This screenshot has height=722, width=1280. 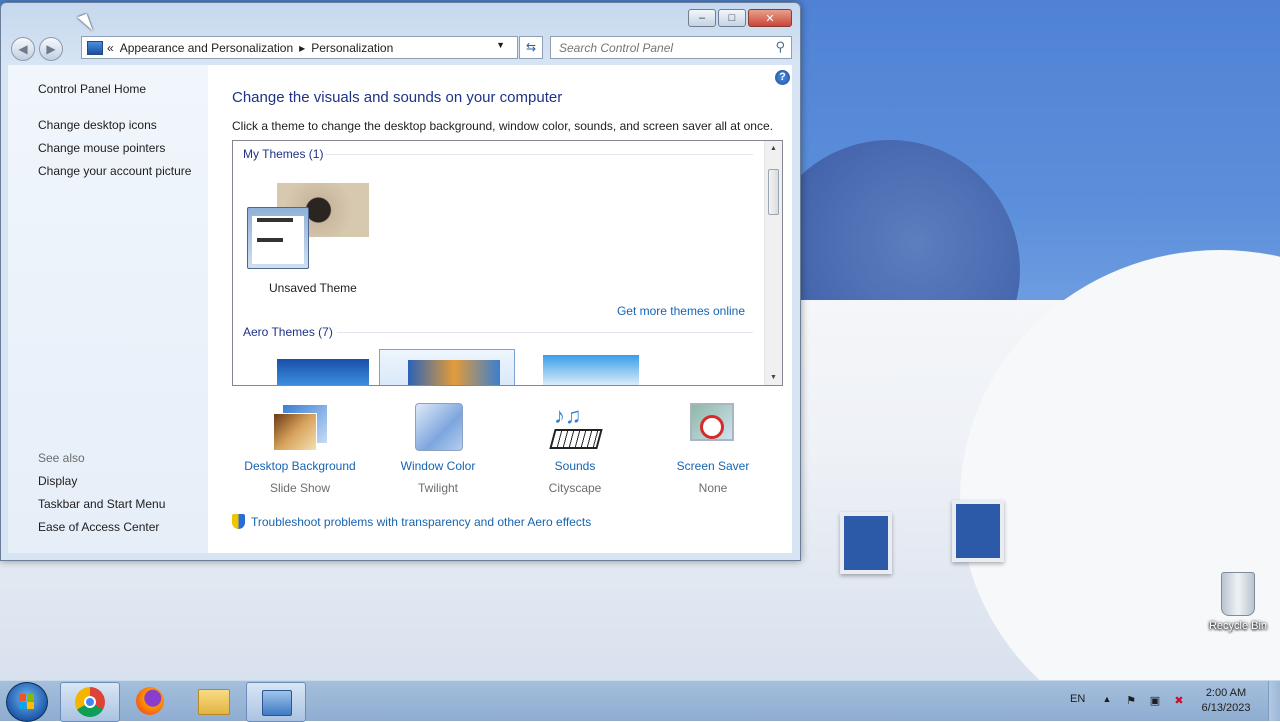 I want to click on scroll-thumb, so click(x=773, y=192).